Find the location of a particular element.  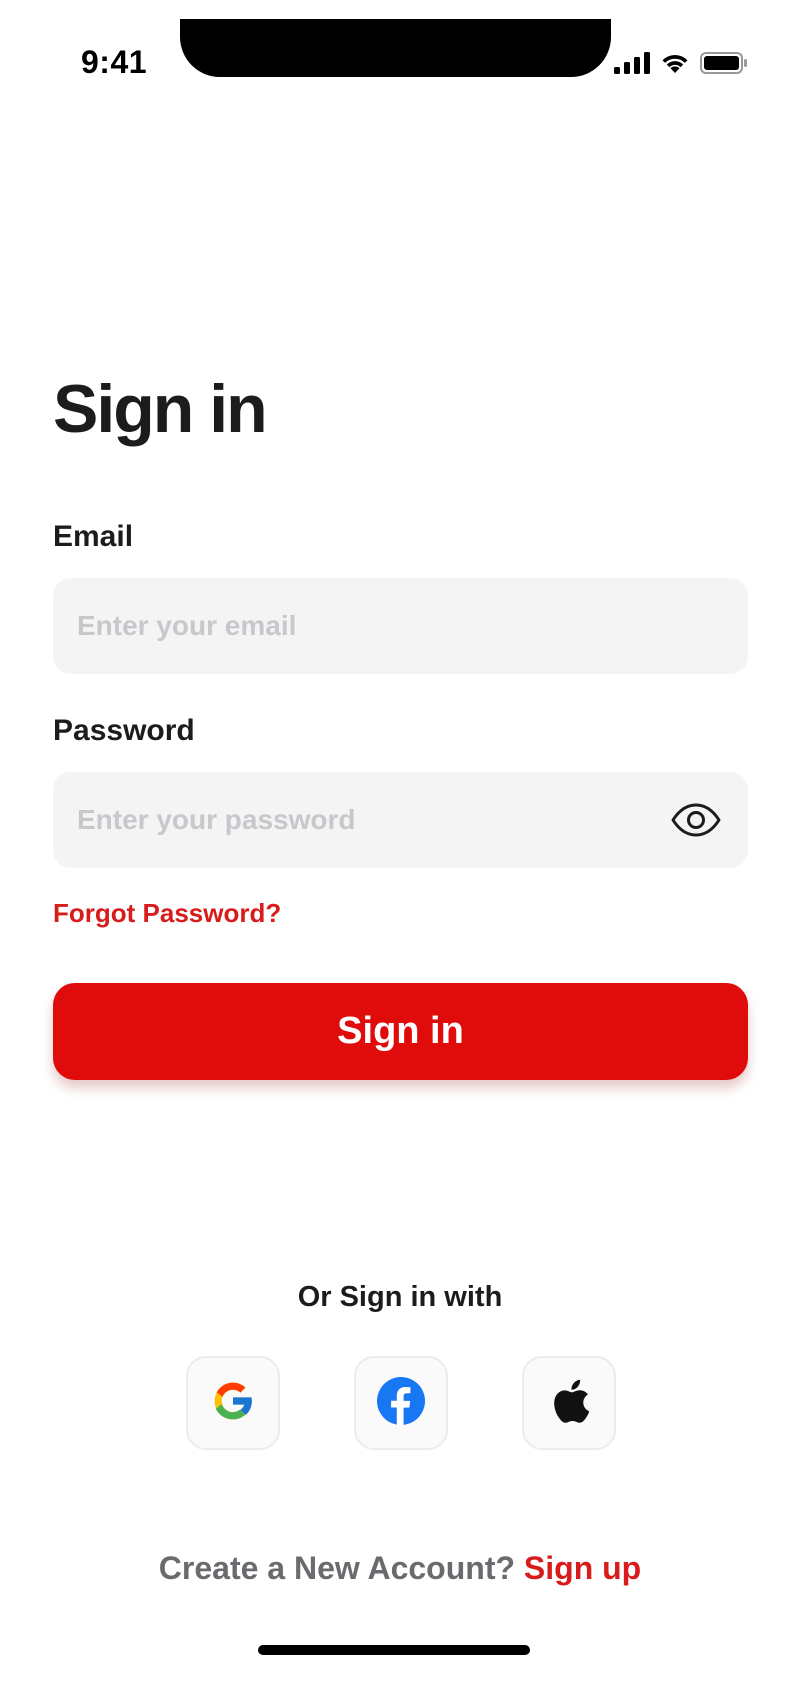

social-sign-in-row is located at coordinates (401, 1403).